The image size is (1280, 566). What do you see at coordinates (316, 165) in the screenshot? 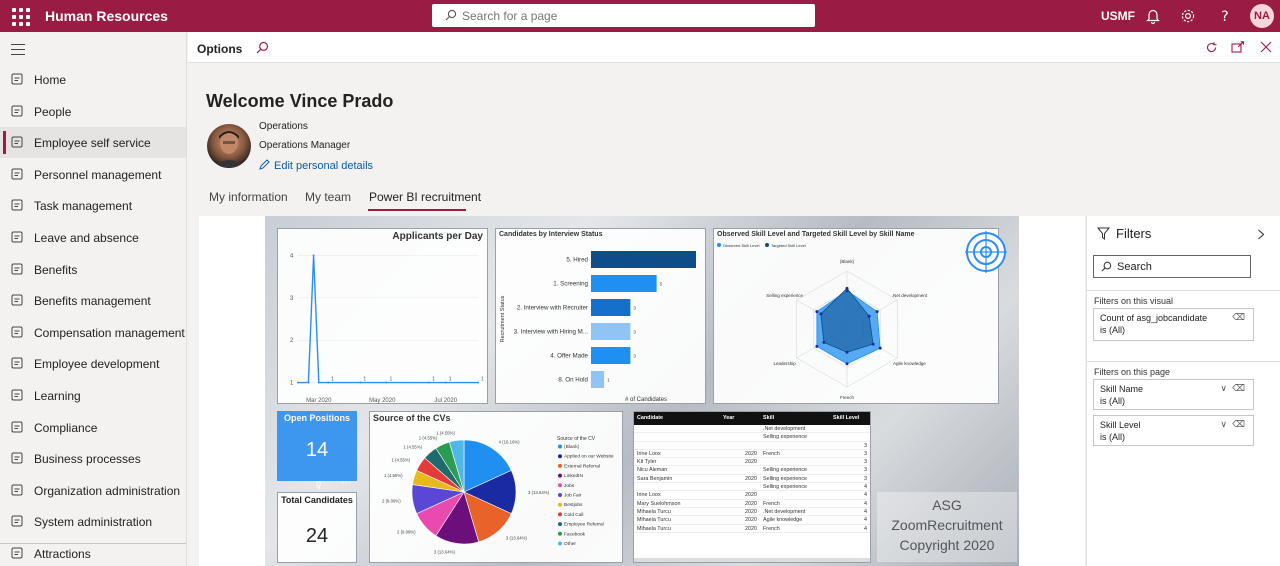
I see `edit-personal-details-link: Edit personal details` at bounding box center [316, 165].